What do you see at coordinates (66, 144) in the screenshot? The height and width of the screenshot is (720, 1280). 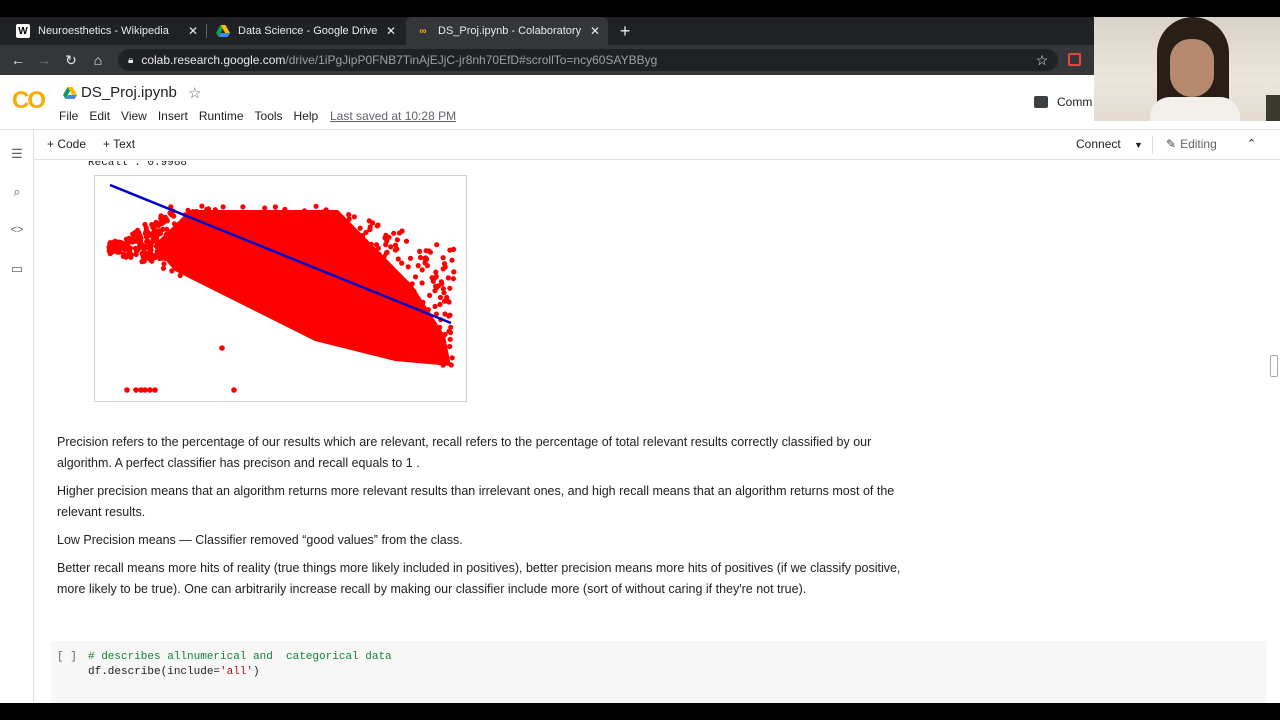 I see `add-code-button: + Code` at bounding box center [66, 144].